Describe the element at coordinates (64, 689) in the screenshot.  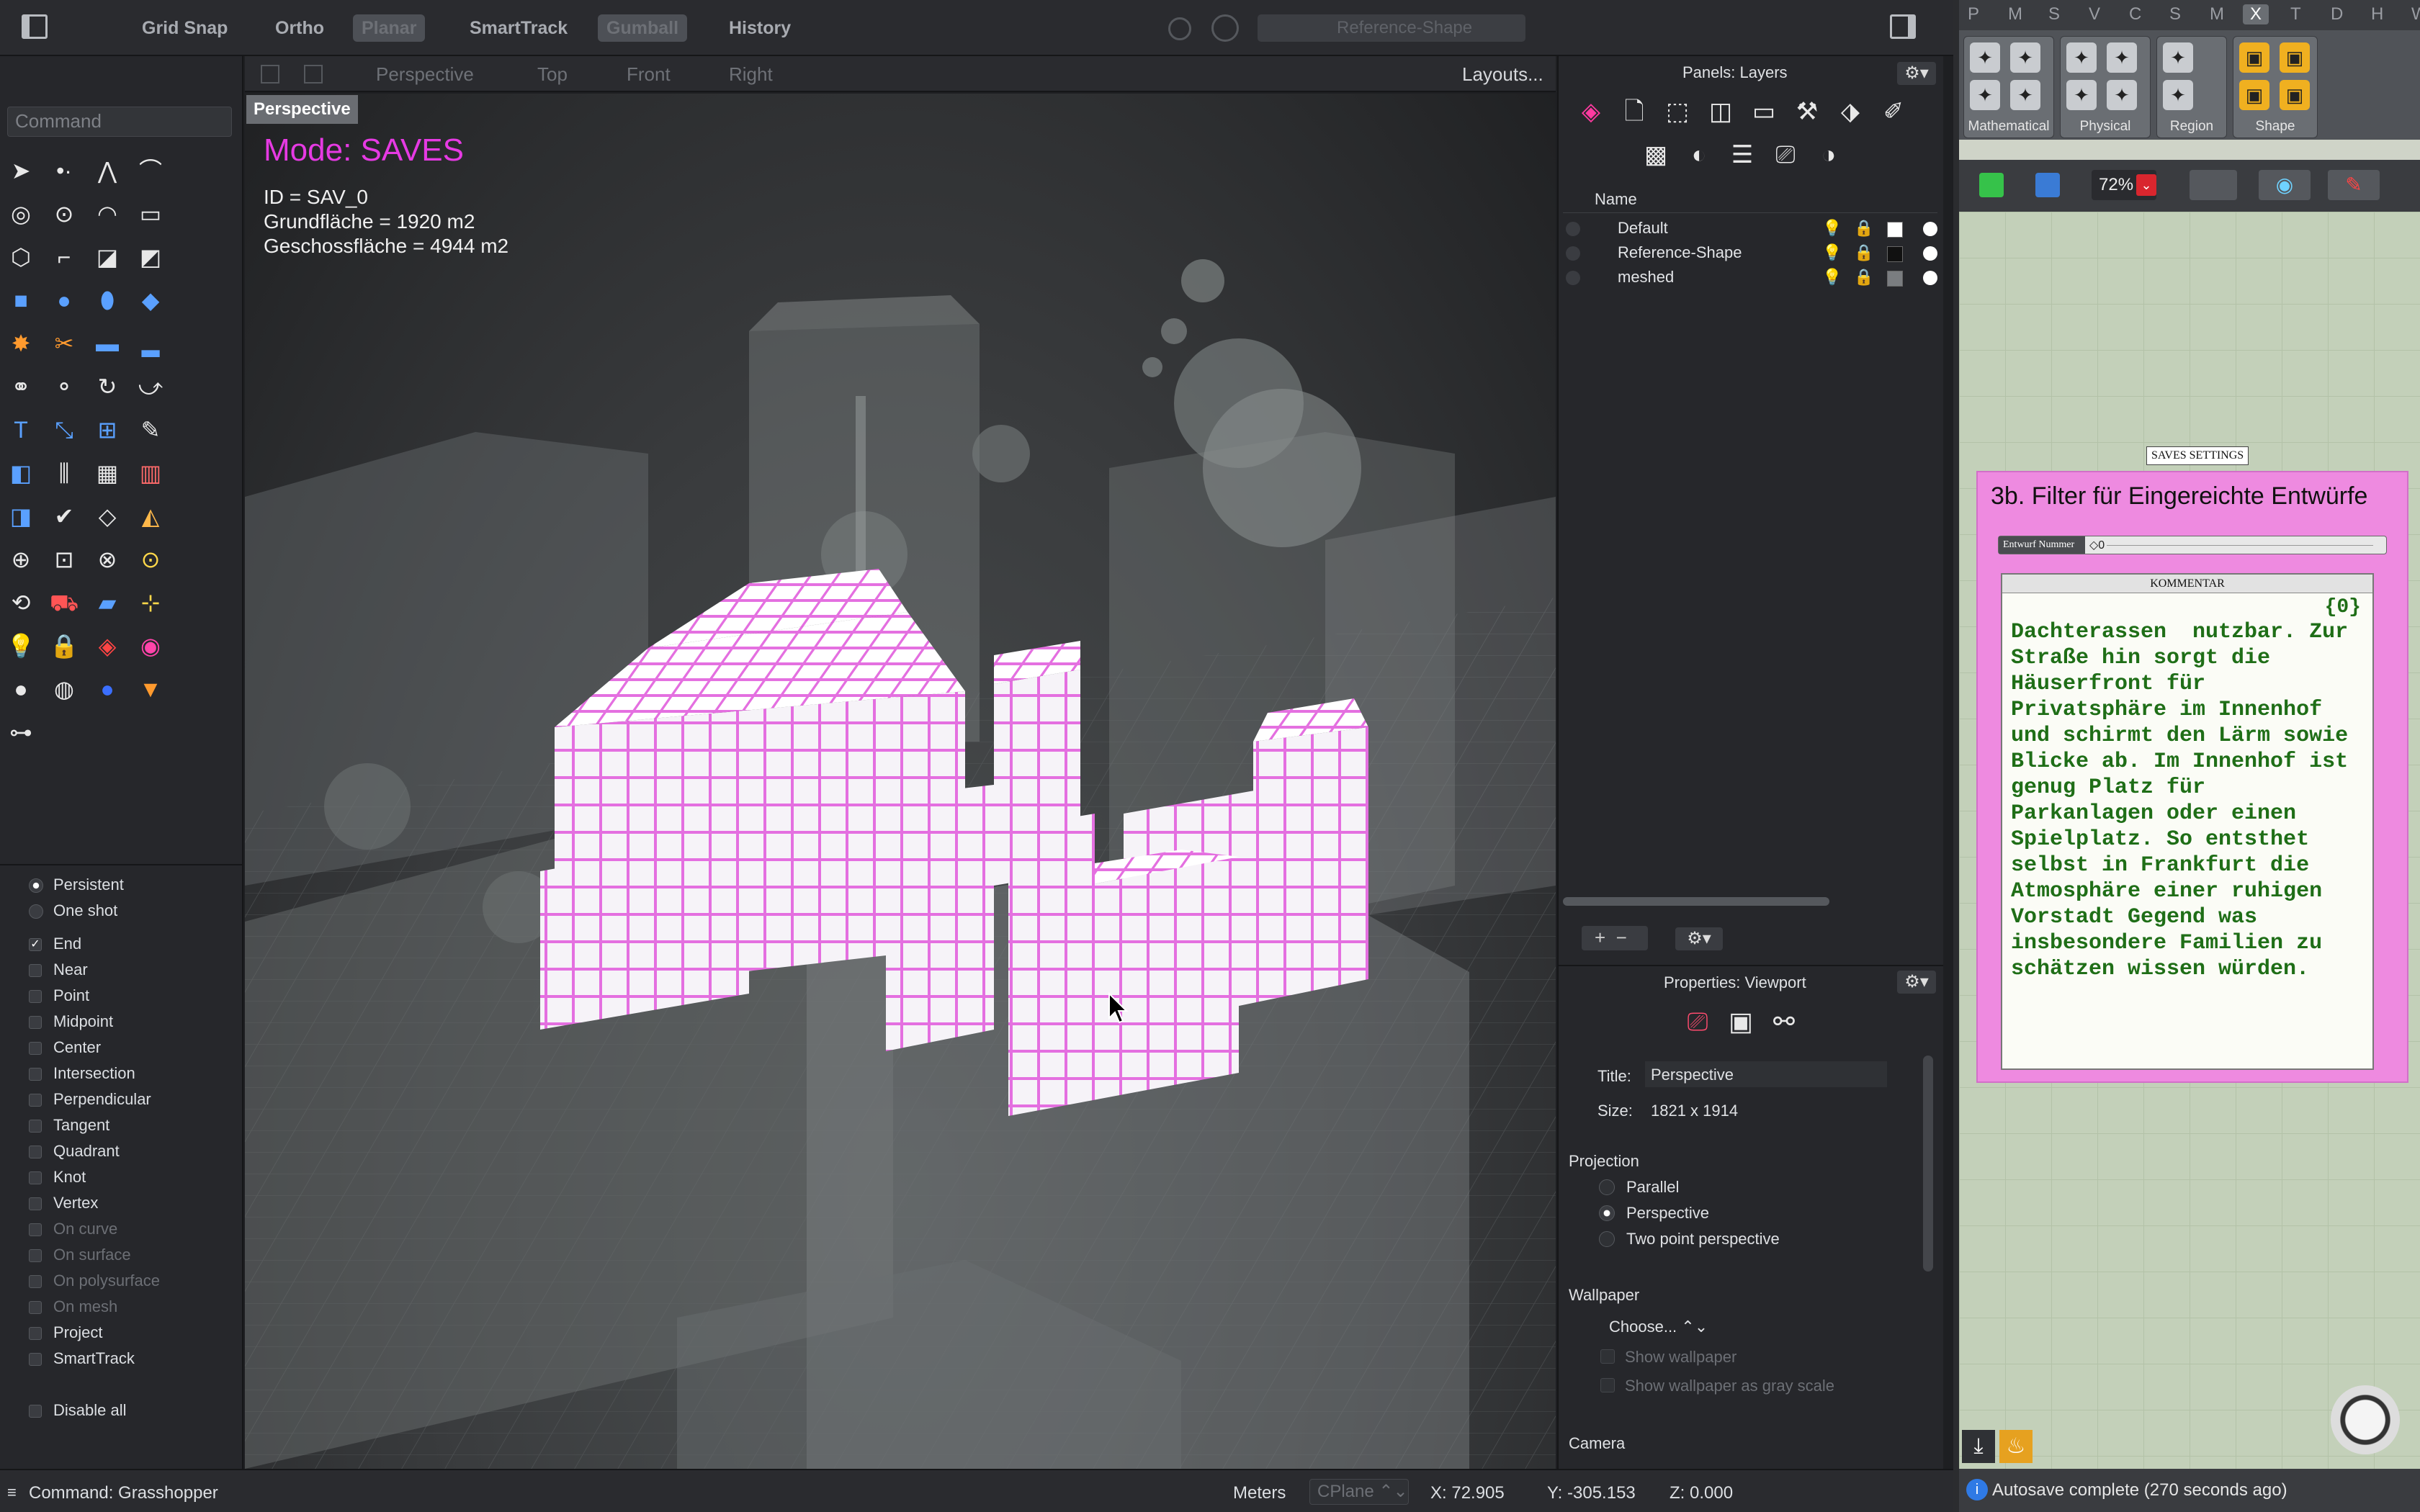
I see `rendered-icon: ◍` at that location.